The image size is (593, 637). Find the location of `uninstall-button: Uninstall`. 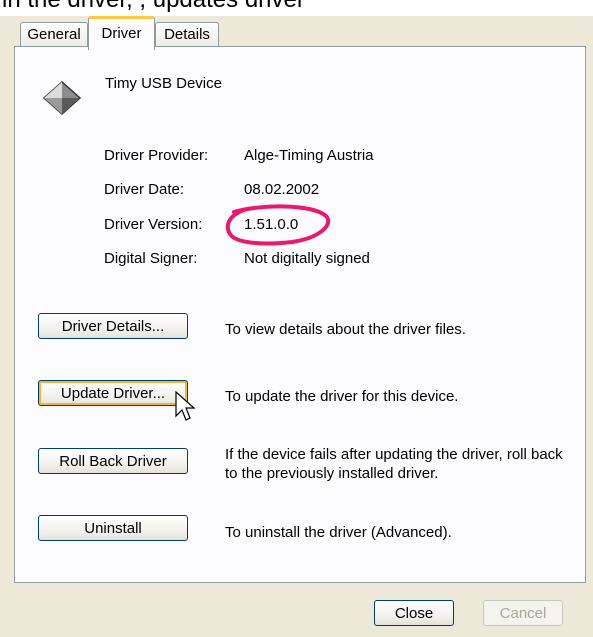

uninstall-button: Uninstall is located at coordinates (113, 528).